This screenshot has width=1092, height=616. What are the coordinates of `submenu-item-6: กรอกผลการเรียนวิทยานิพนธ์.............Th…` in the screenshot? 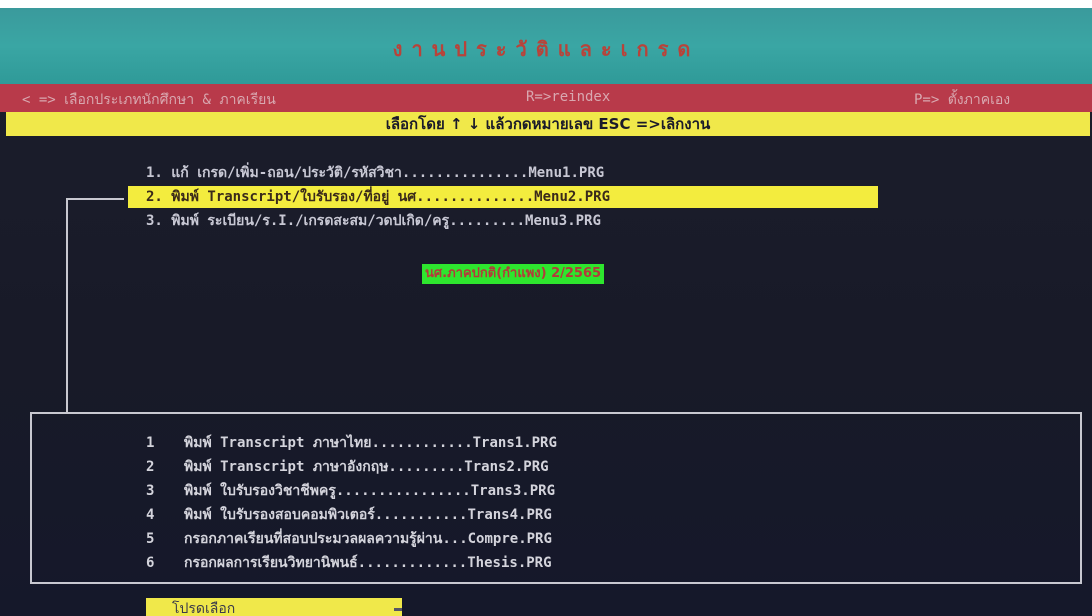 It's located at (368, 563).